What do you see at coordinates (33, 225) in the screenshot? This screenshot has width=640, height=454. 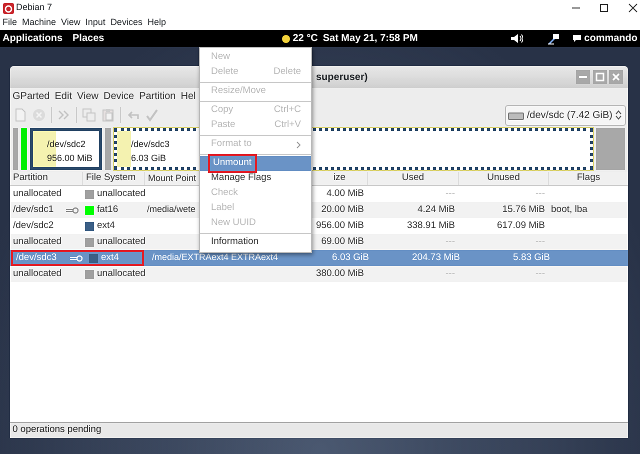 I see `partition-name: /dev/sdc2` at bounding box center [33, 225].